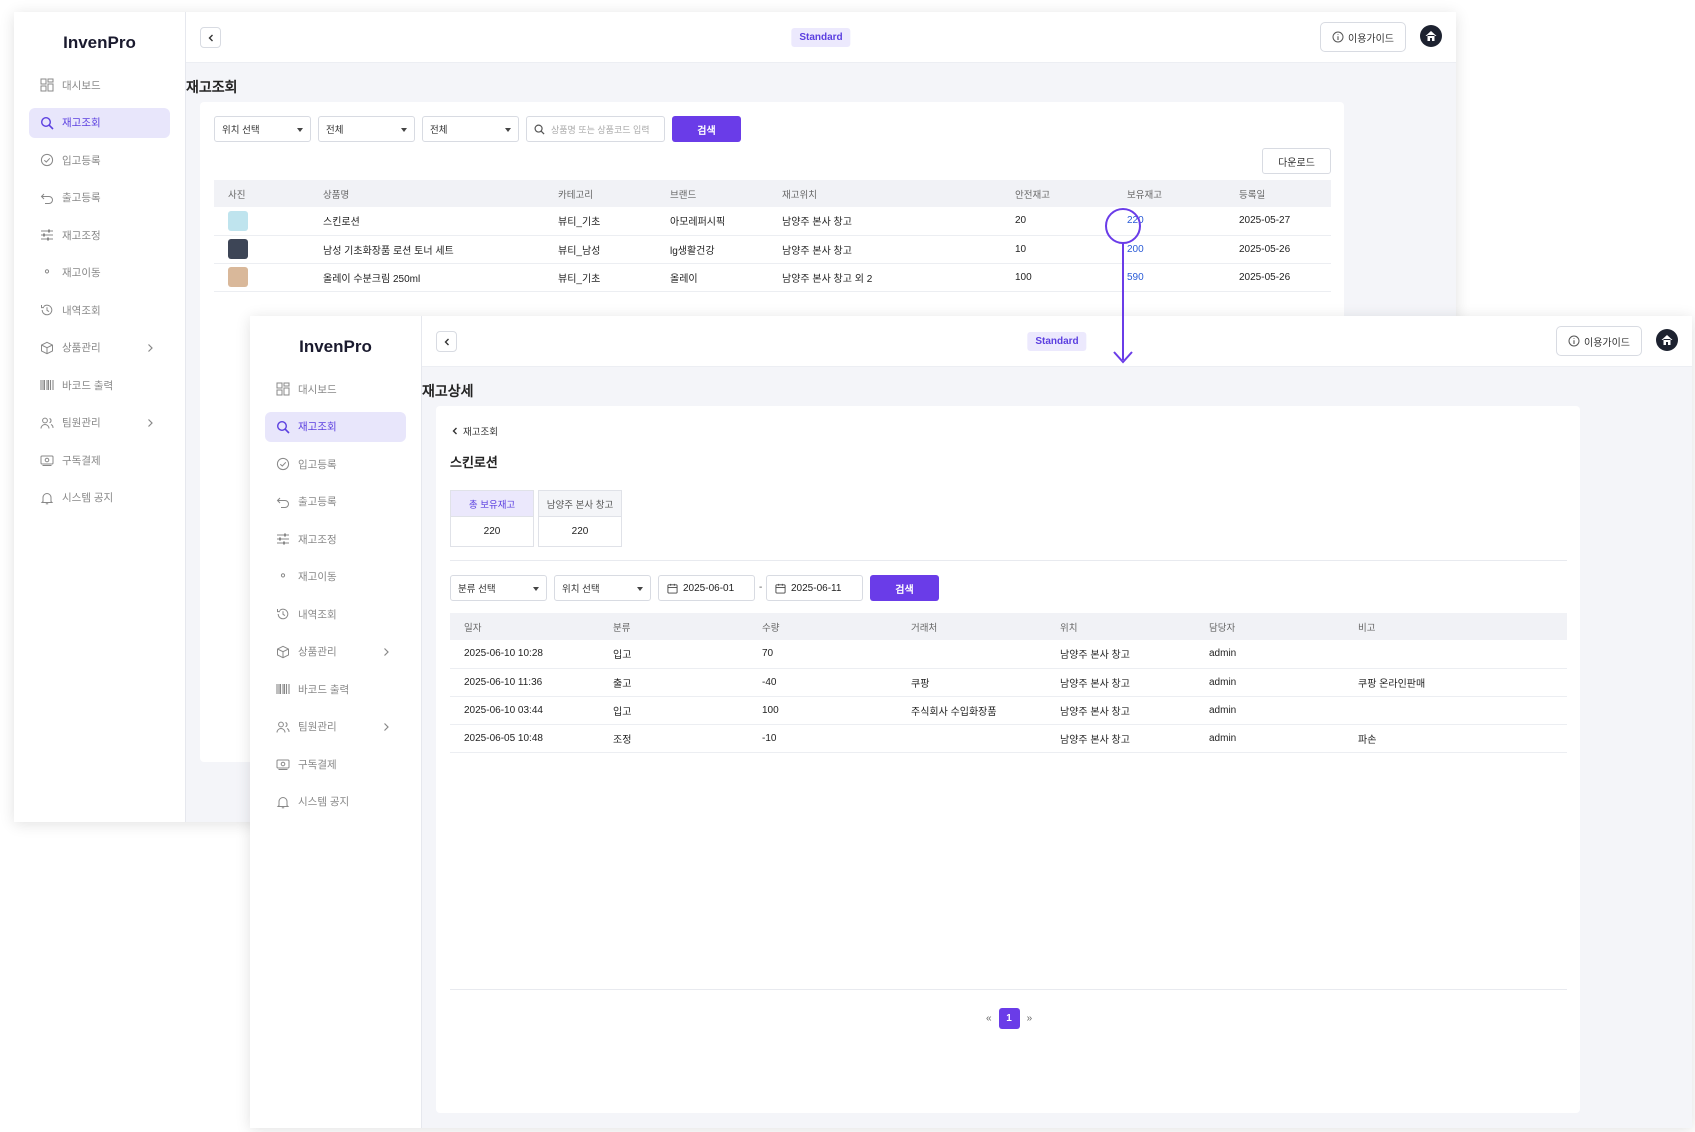 Image resolution: width=1695 pixels, height=1132 pixels. I want to click on cell-category: 뷰티_기초, so click(579, 223).